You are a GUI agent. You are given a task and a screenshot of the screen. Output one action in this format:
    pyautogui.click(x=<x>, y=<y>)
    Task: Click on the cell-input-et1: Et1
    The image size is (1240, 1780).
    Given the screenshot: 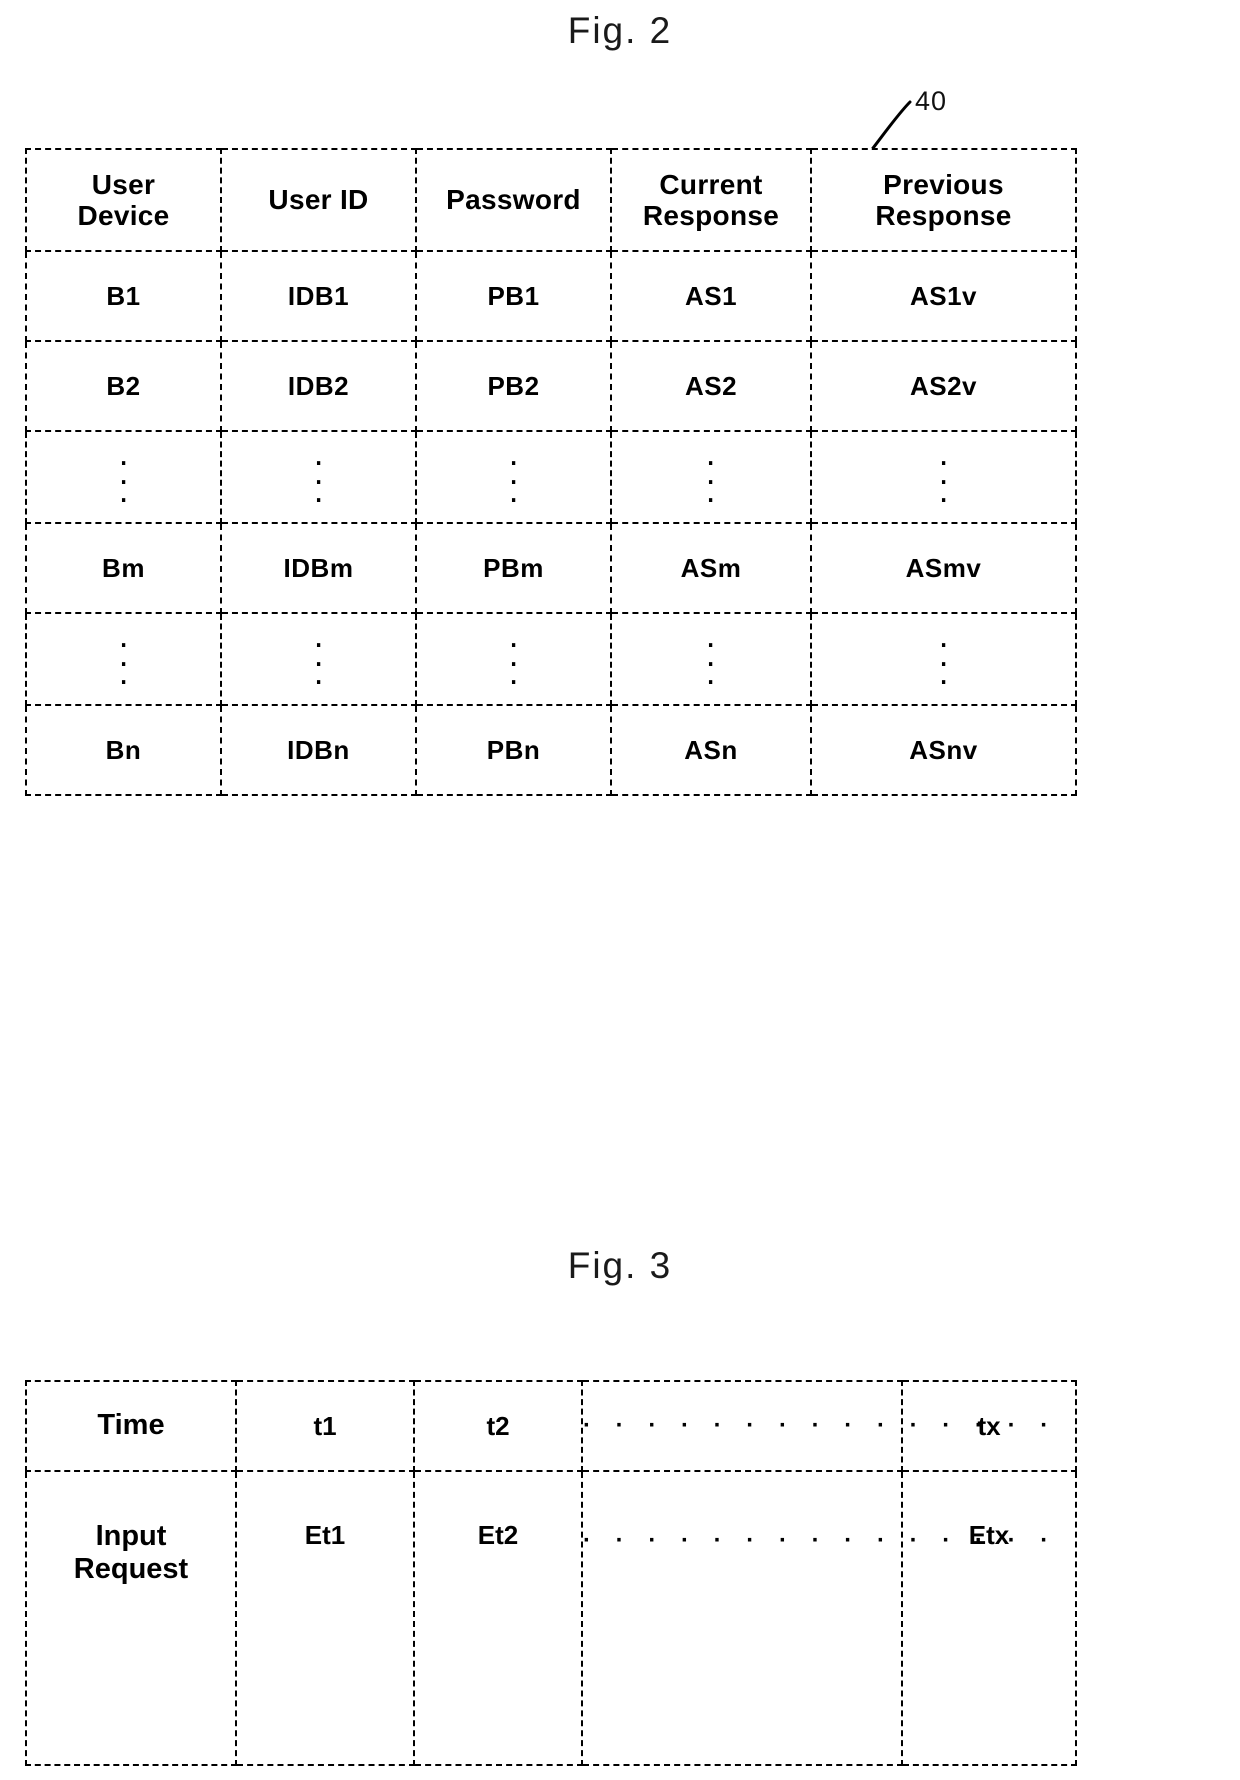 What is the action you would take?
    pyautogui.click(x=325, y=1618)
    